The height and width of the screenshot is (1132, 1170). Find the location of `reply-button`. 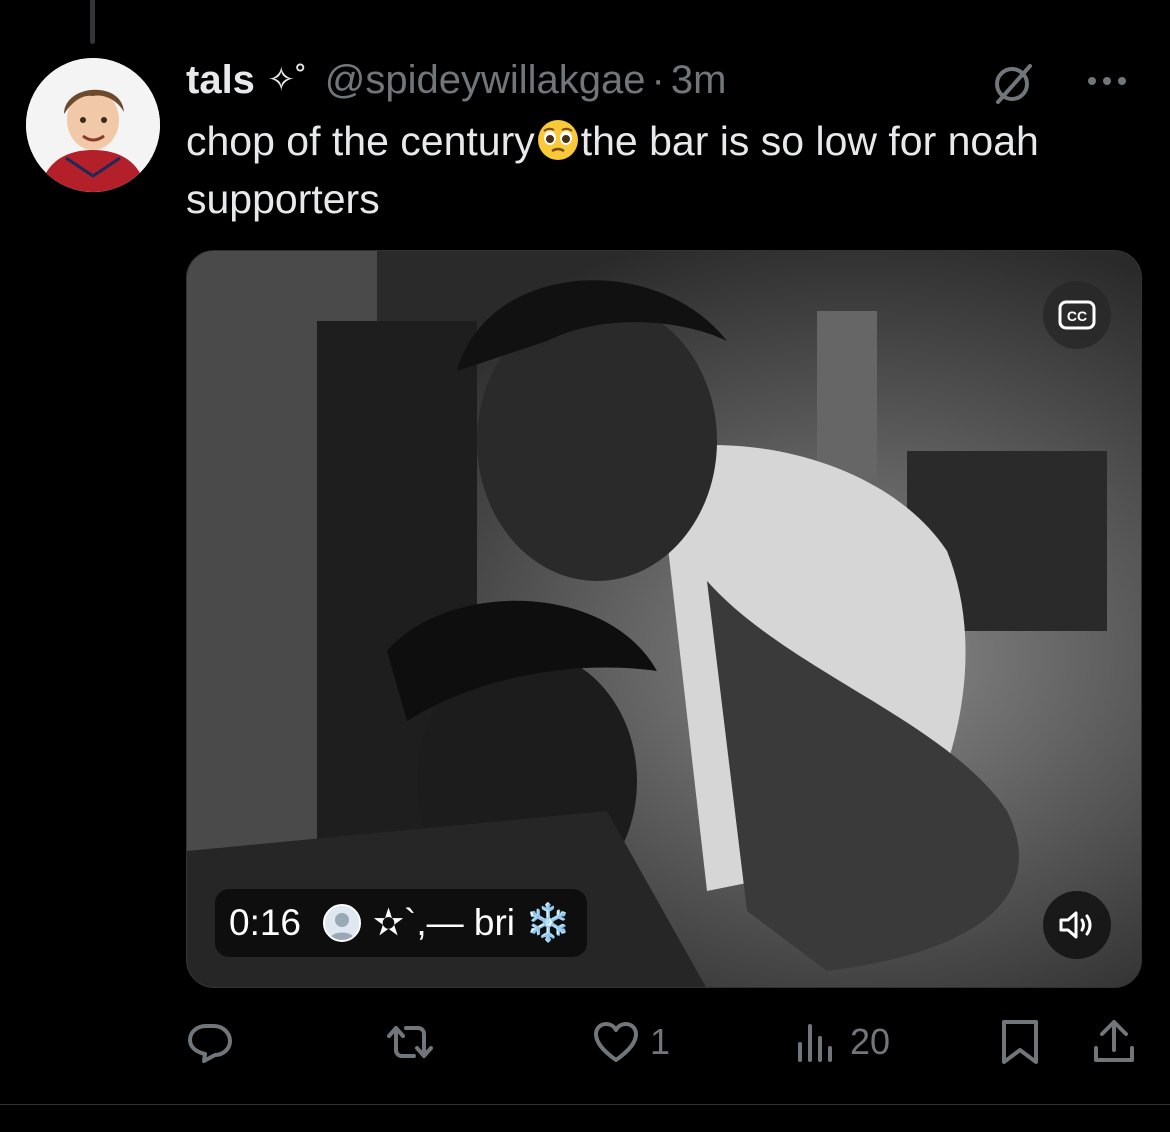

reply-button is located at coordinates (210, 1042).